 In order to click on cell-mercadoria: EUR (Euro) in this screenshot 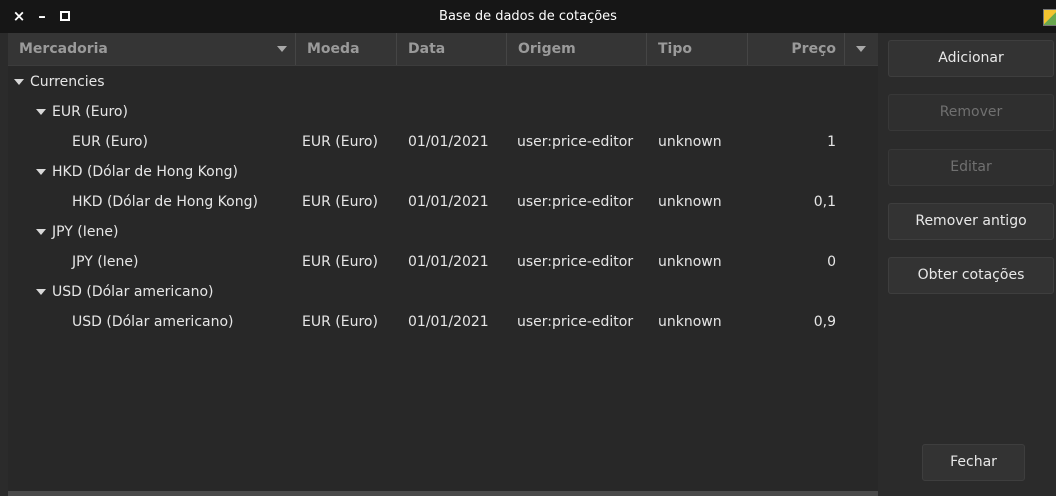, I will do `click(110, 142)`.